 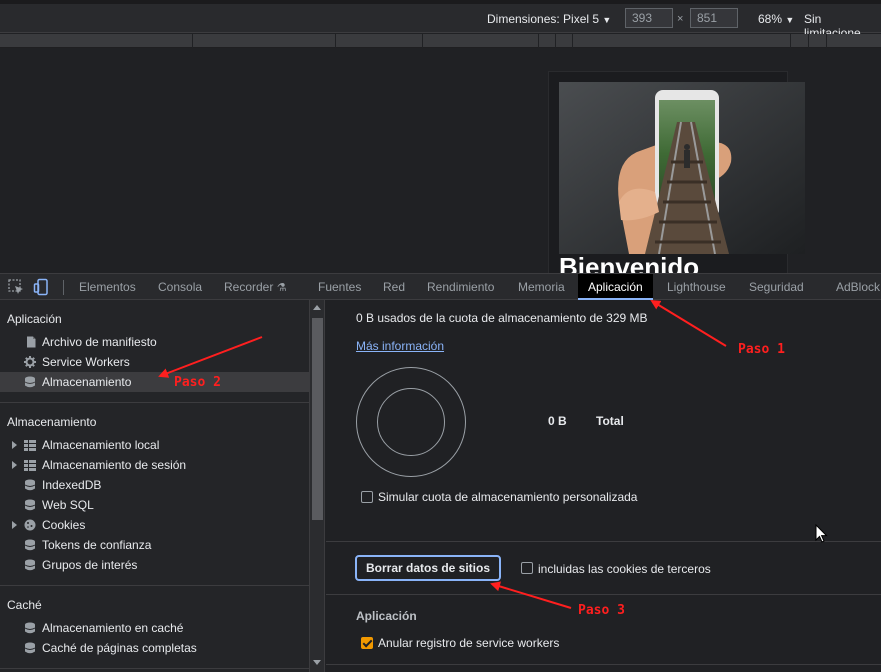 I want to click on sidebar-item-indexeddb: IndexedDB, so click(x=154, y=485).